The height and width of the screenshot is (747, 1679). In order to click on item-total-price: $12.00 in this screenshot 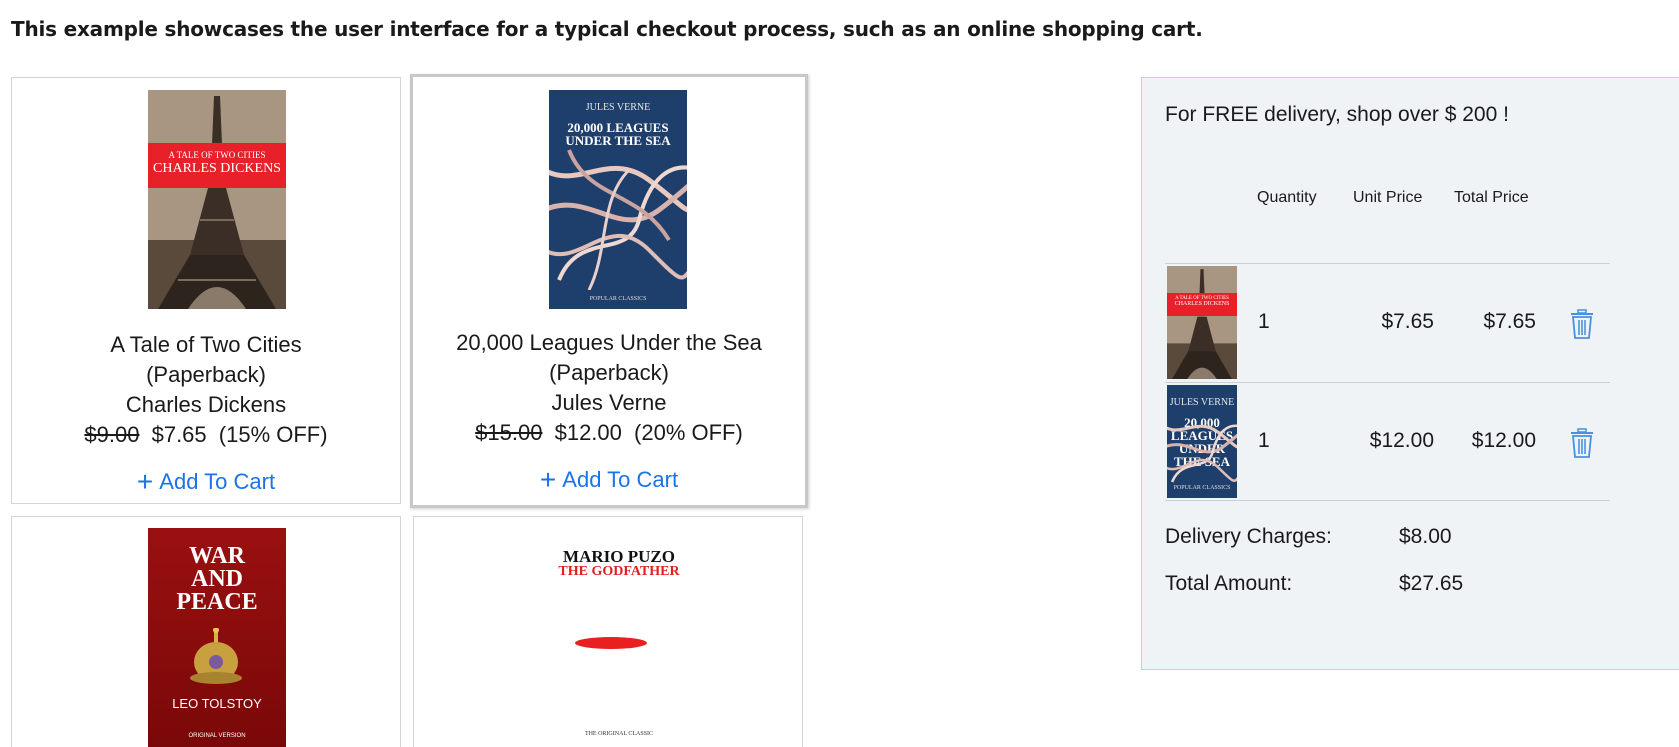, I will do `click(1503, 440)`.